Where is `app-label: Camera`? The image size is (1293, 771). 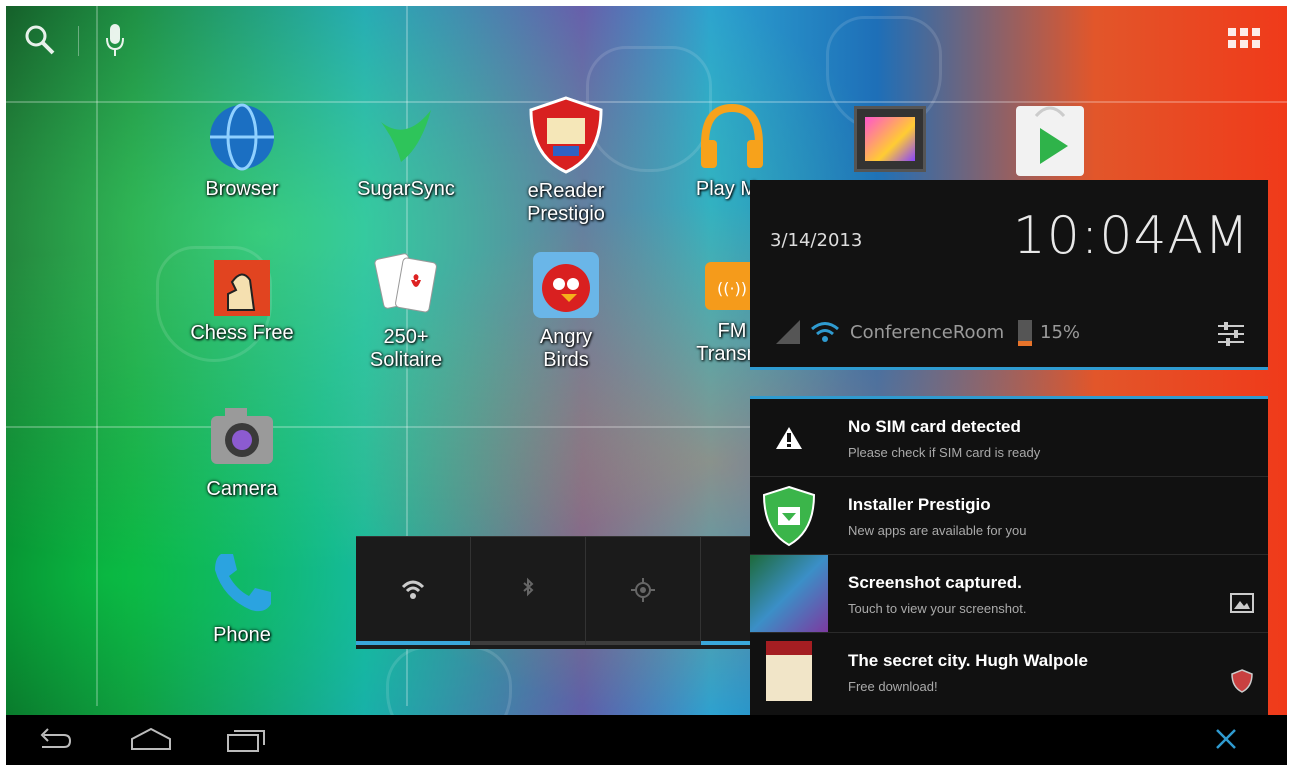 app-label: Camera is located at coordinates (242, 489).